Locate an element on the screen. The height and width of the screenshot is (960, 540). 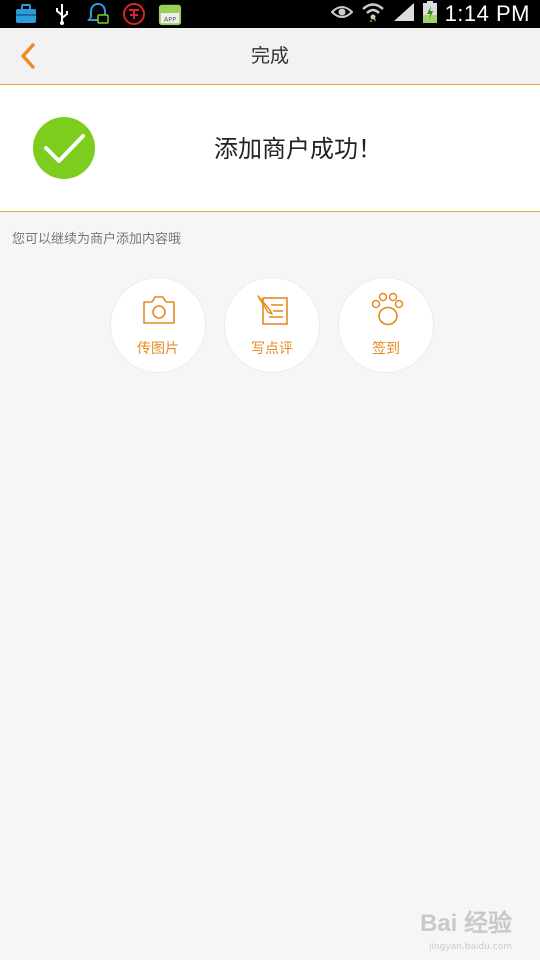
upload-photo-label: 传图片 is located at coordinates (158, 349).